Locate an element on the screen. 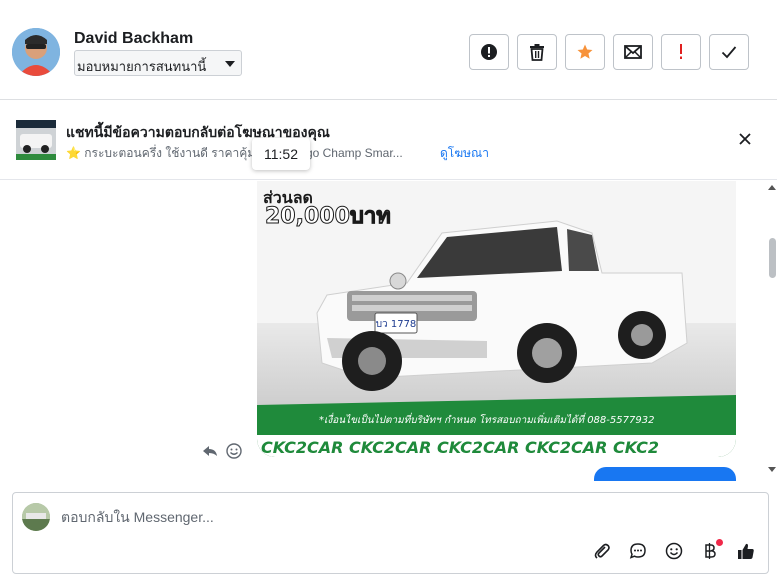  like-button is located at coordinates (746, 551).